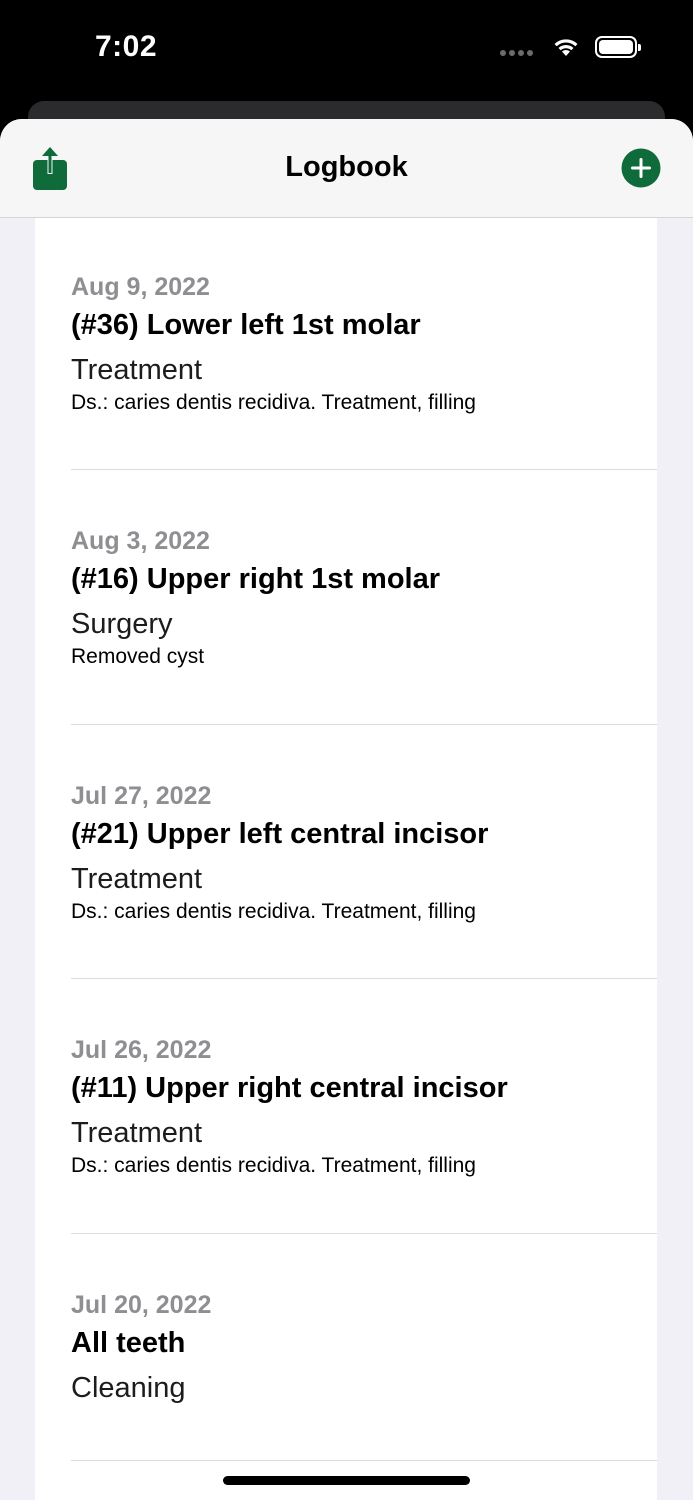  I want to click on entry-tooth: (#36) Lower left 1st molar, so click(246, 325).